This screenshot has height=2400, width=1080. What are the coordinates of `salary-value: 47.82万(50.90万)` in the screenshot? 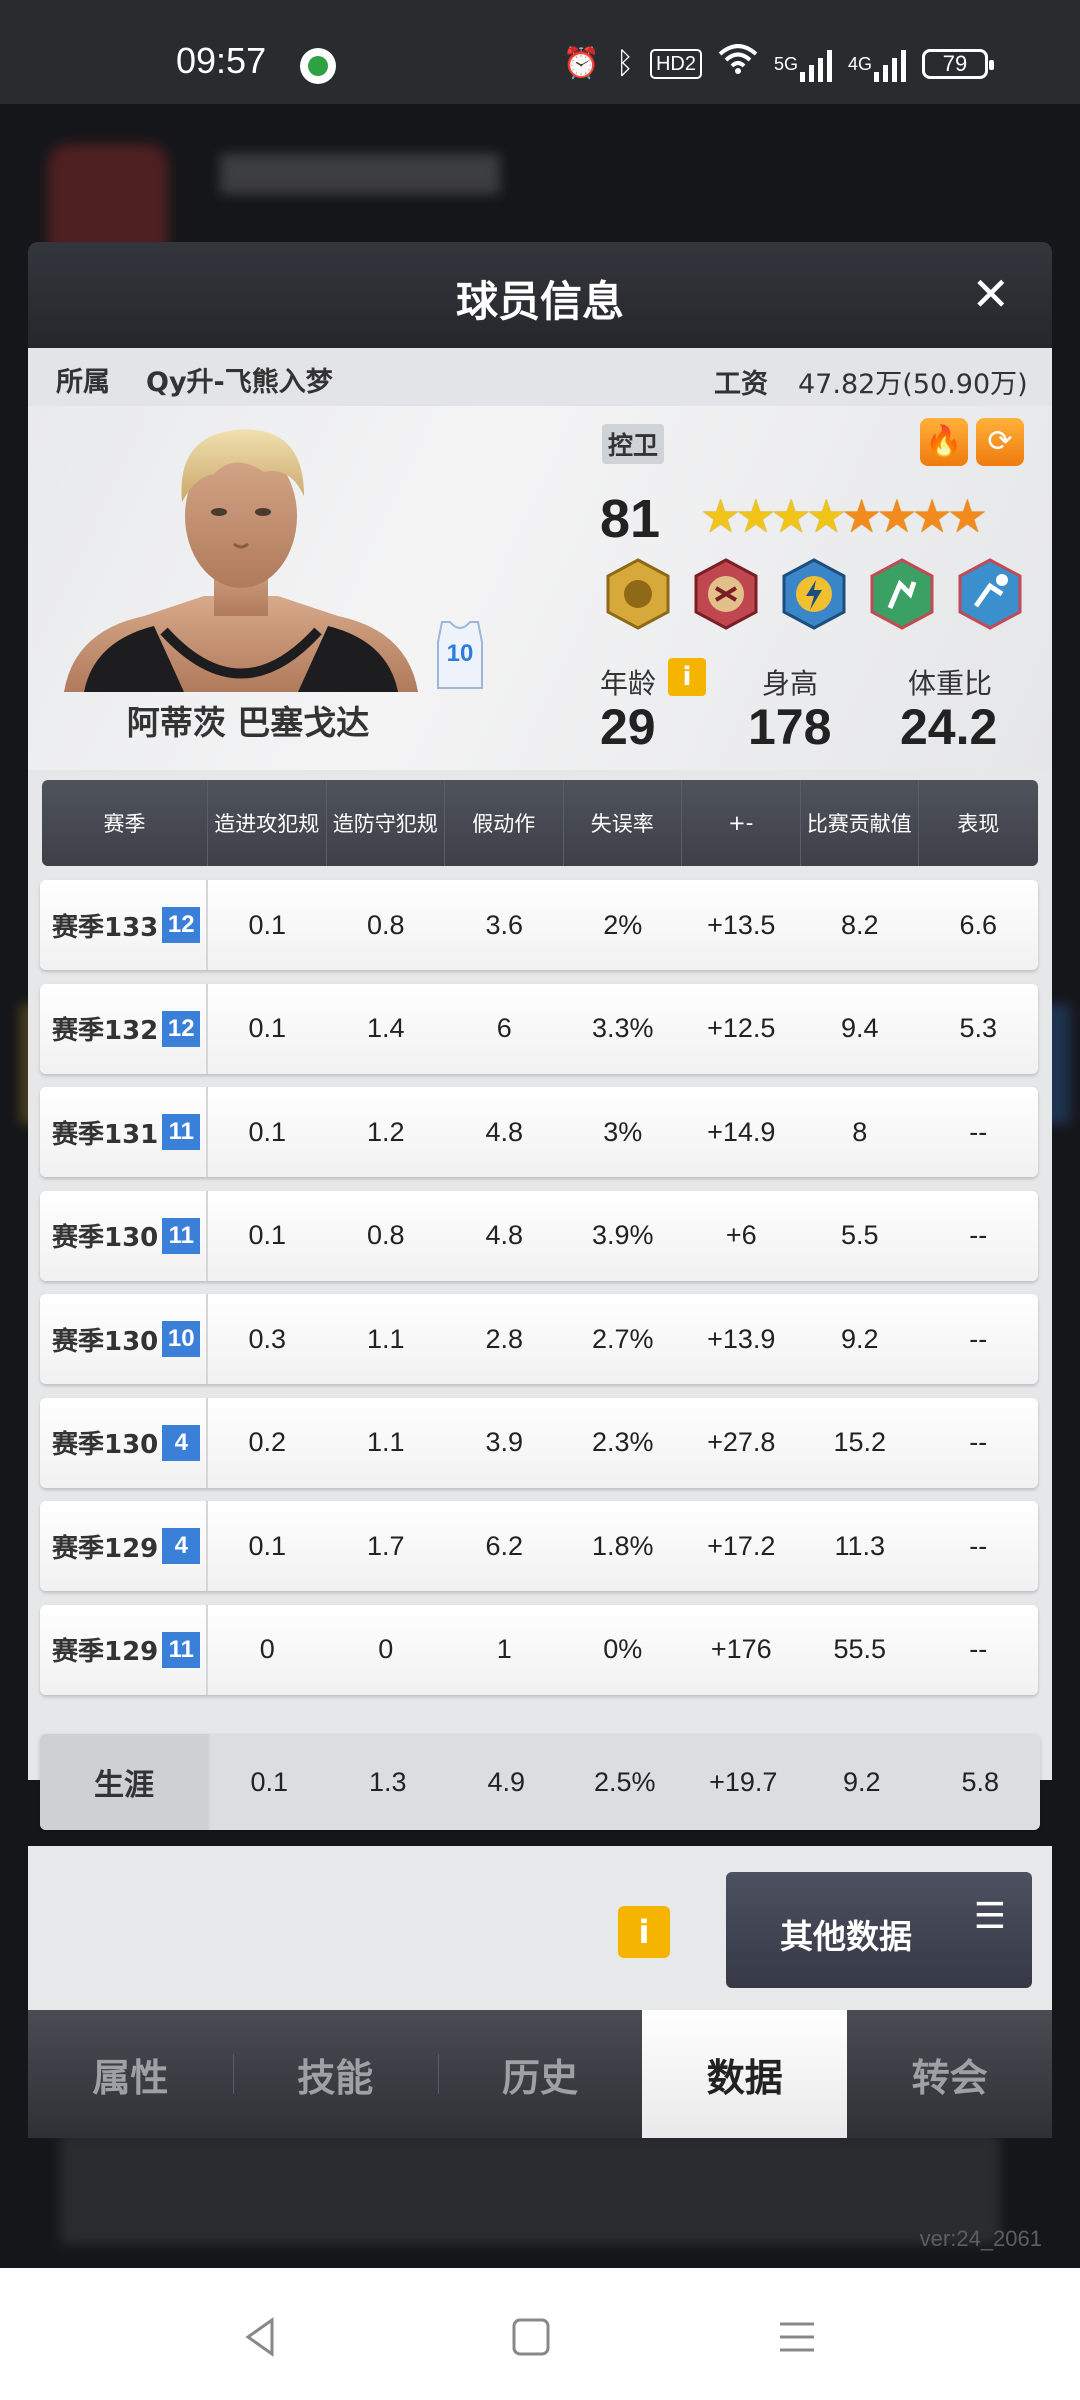 It's located at (913, 384).